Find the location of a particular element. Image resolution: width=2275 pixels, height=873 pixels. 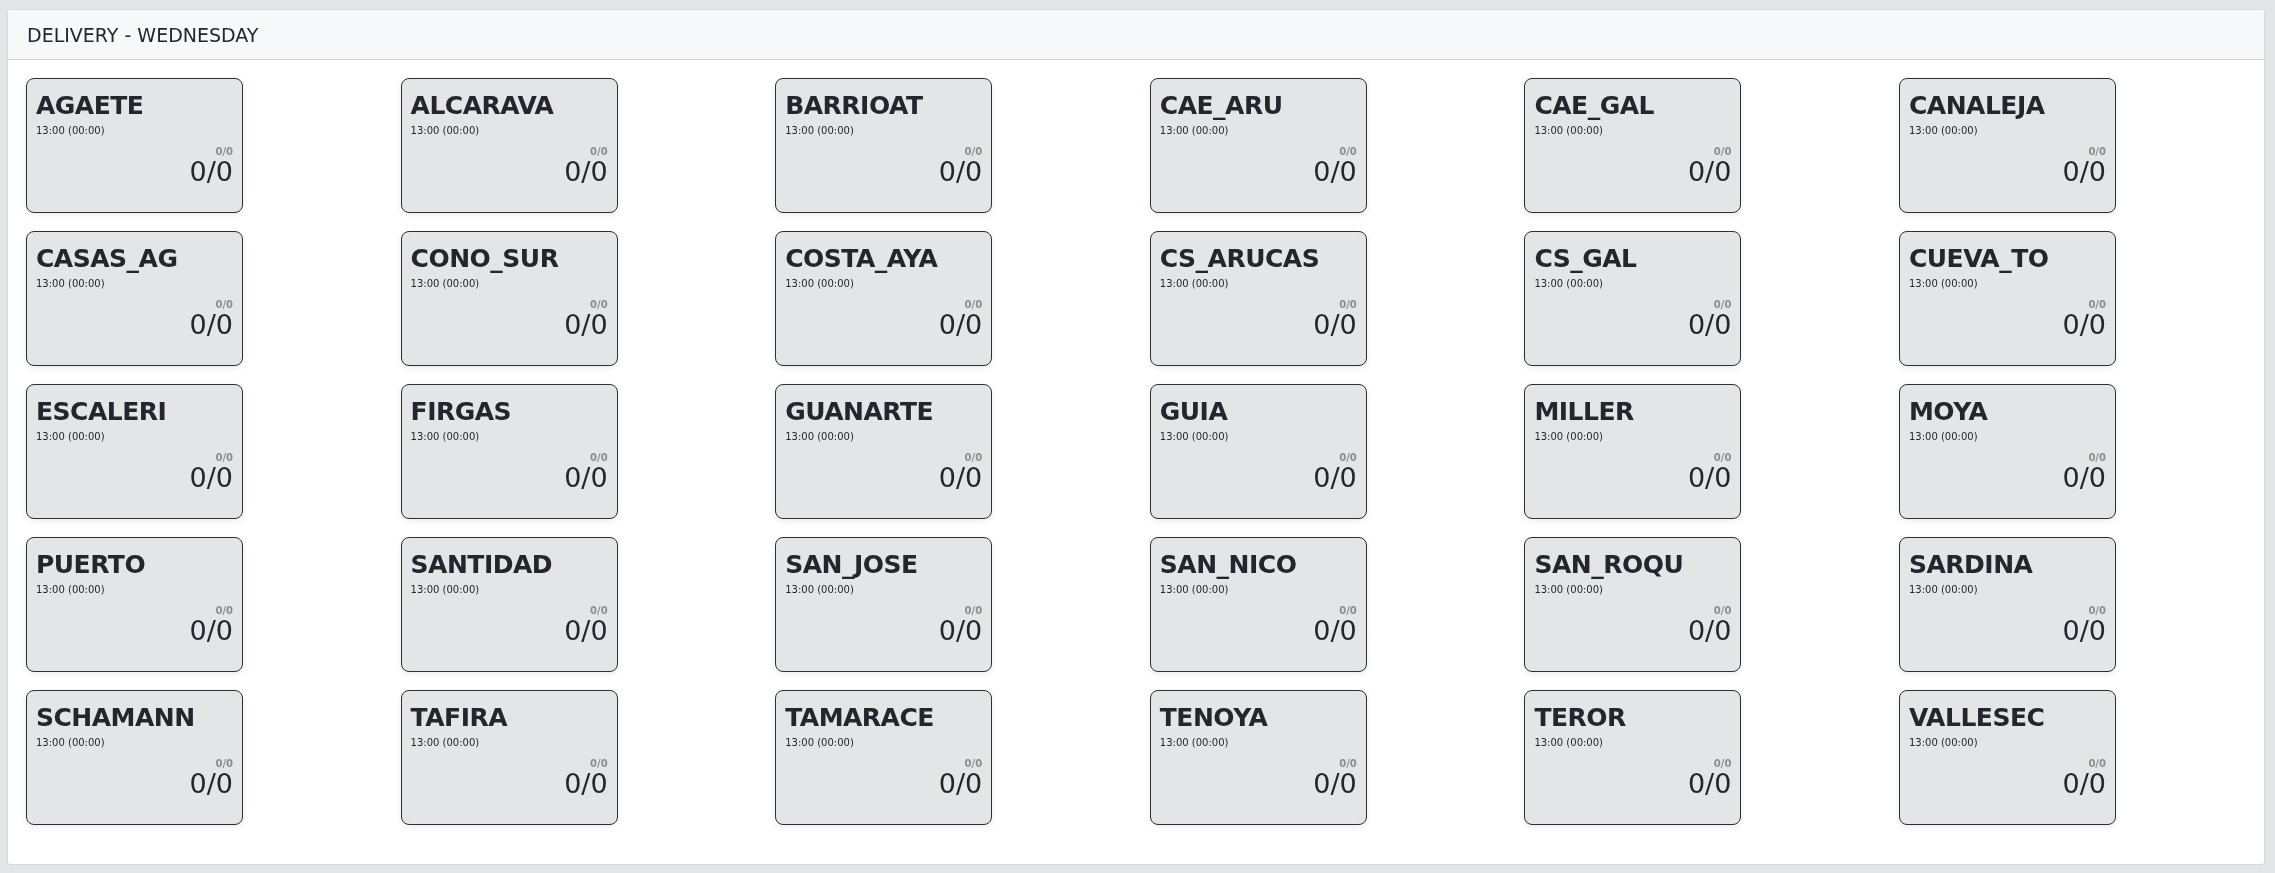

route-name: CONO_SUR is located at coordinates (484, 259).